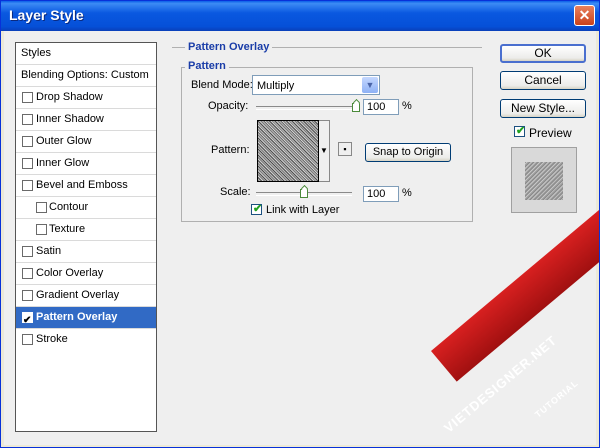  I want to click on pattern-swatch, so click(288, 151).